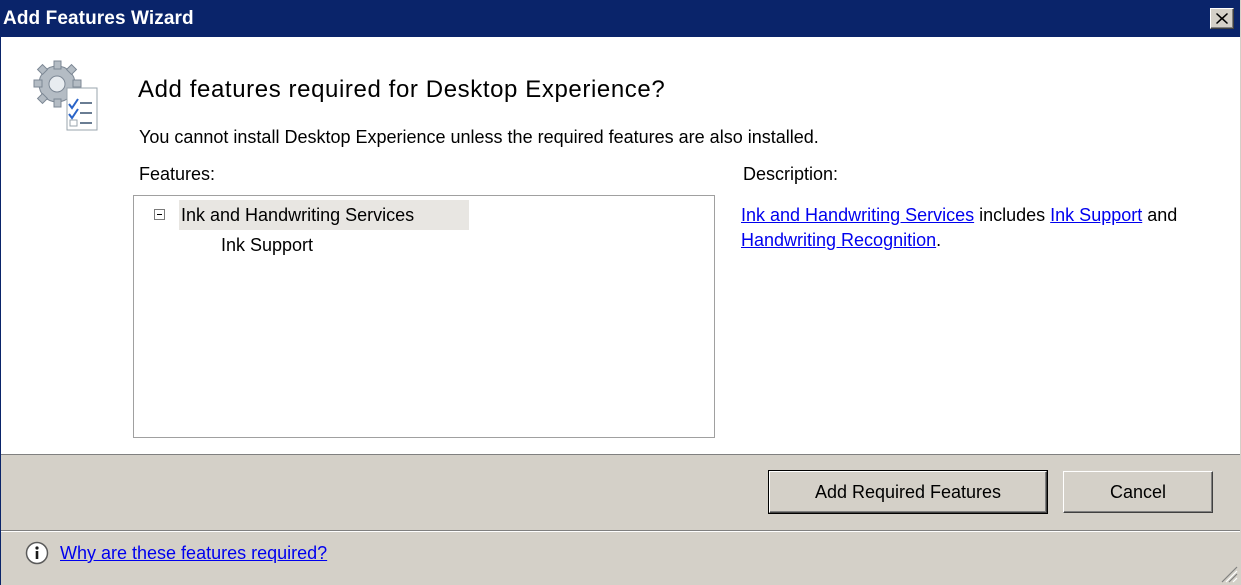  I want to click on wizard-checklist-gear-icon, so click(65, 95).